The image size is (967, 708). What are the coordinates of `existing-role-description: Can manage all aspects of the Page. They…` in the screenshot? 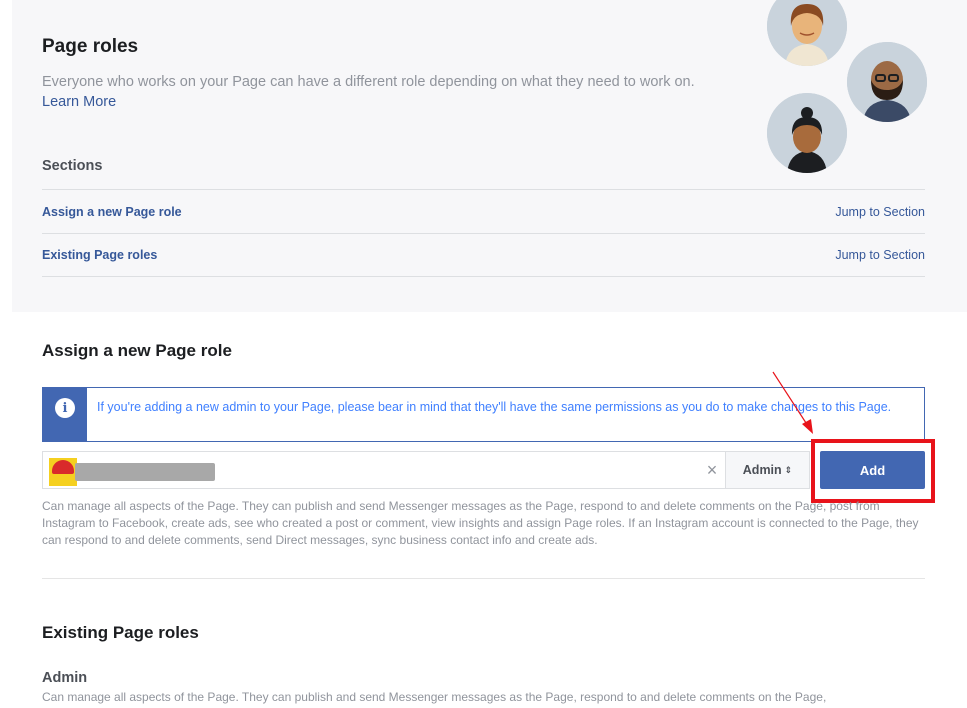 It's located at (434, 697).